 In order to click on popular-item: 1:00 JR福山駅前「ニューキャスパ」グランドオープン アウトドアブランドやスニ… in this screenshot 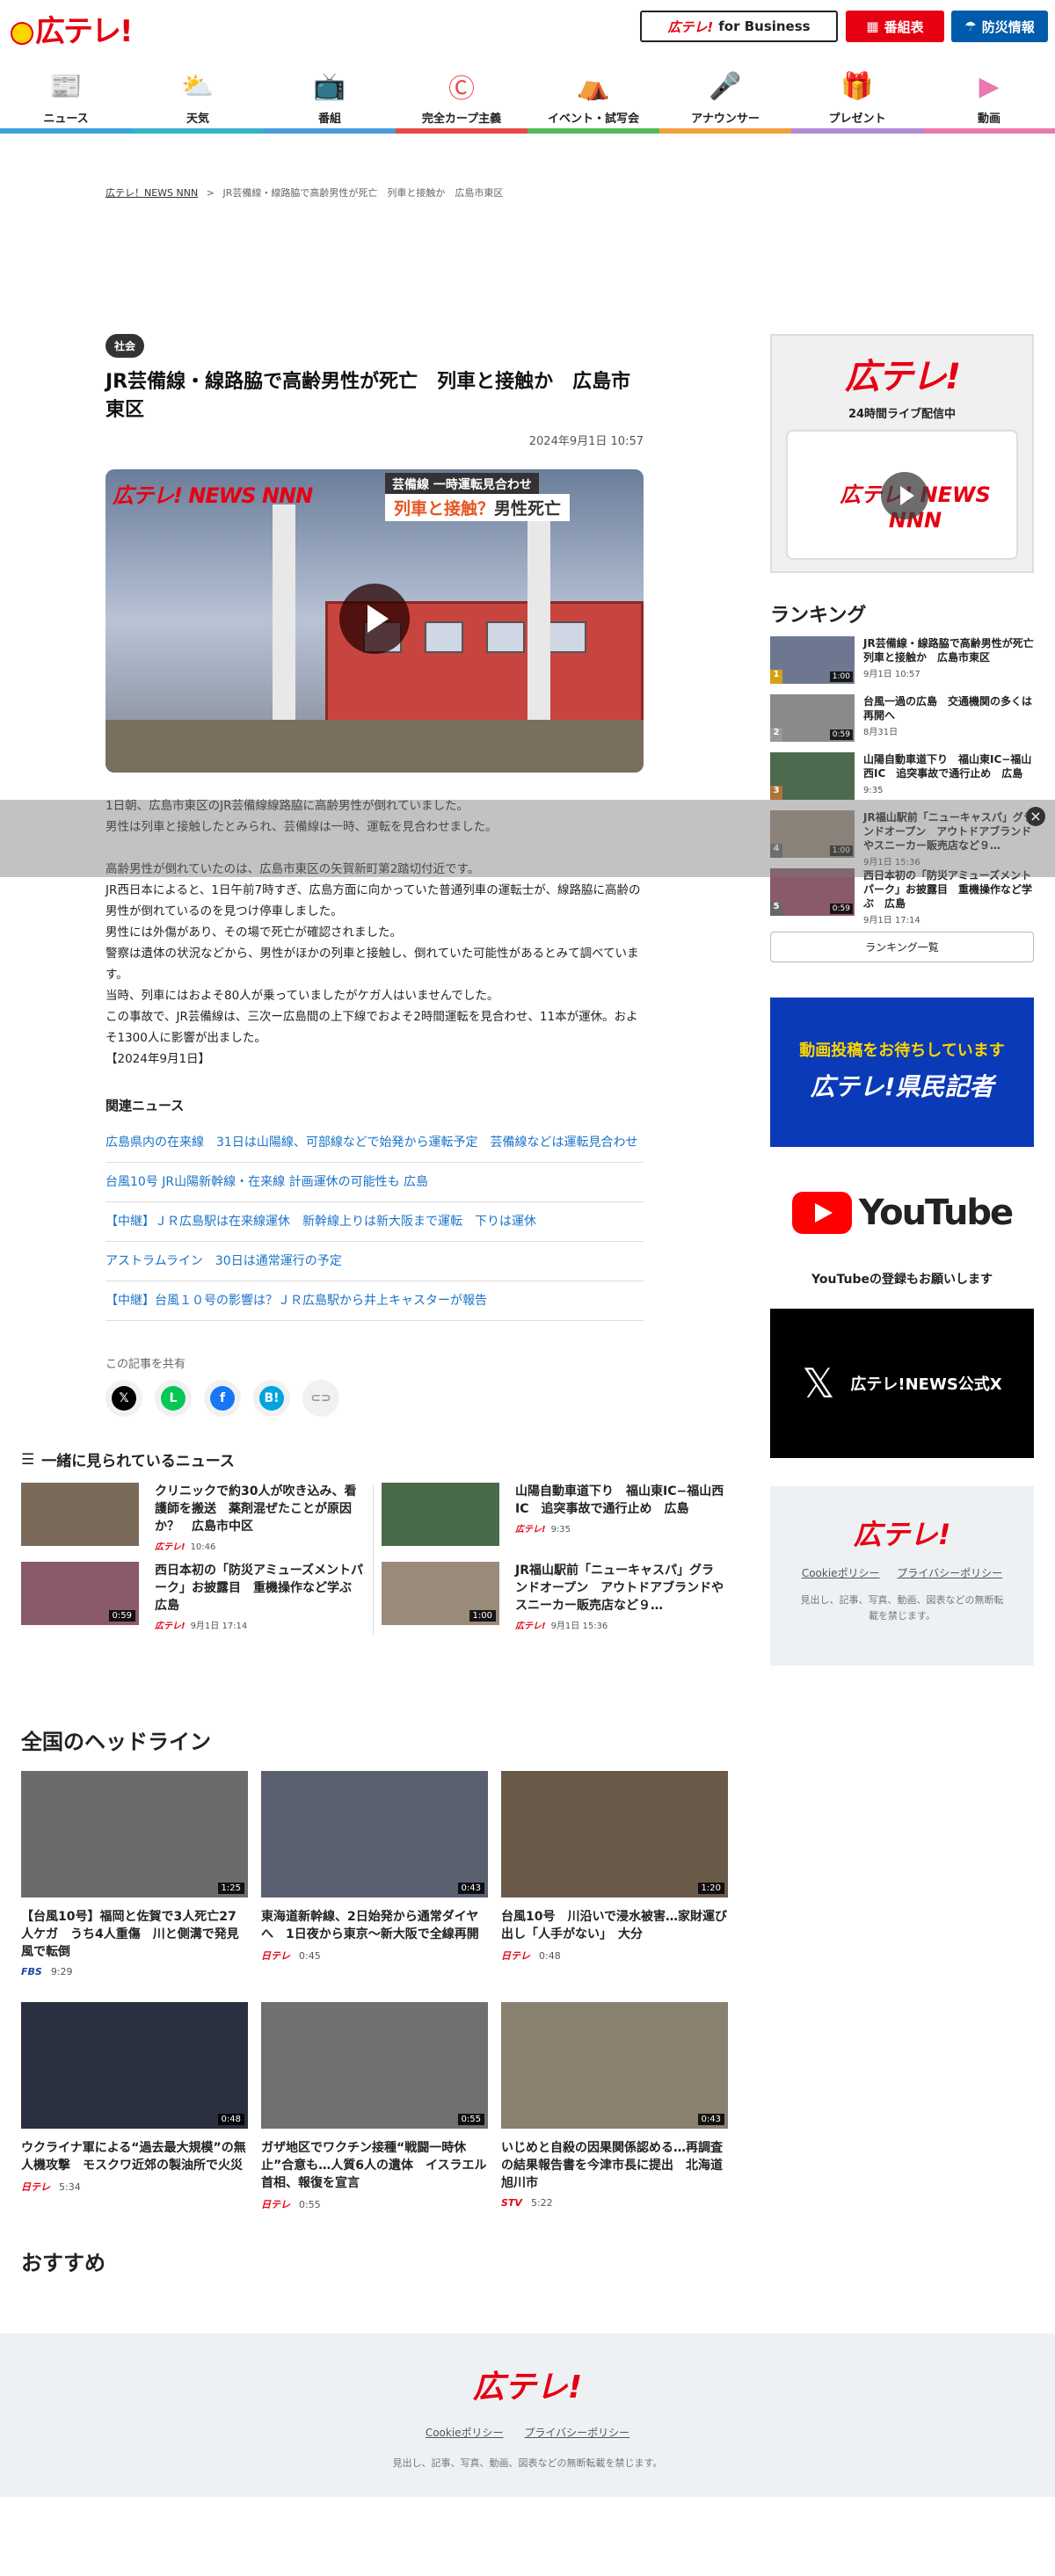, I will do `click(553, 1596)`.